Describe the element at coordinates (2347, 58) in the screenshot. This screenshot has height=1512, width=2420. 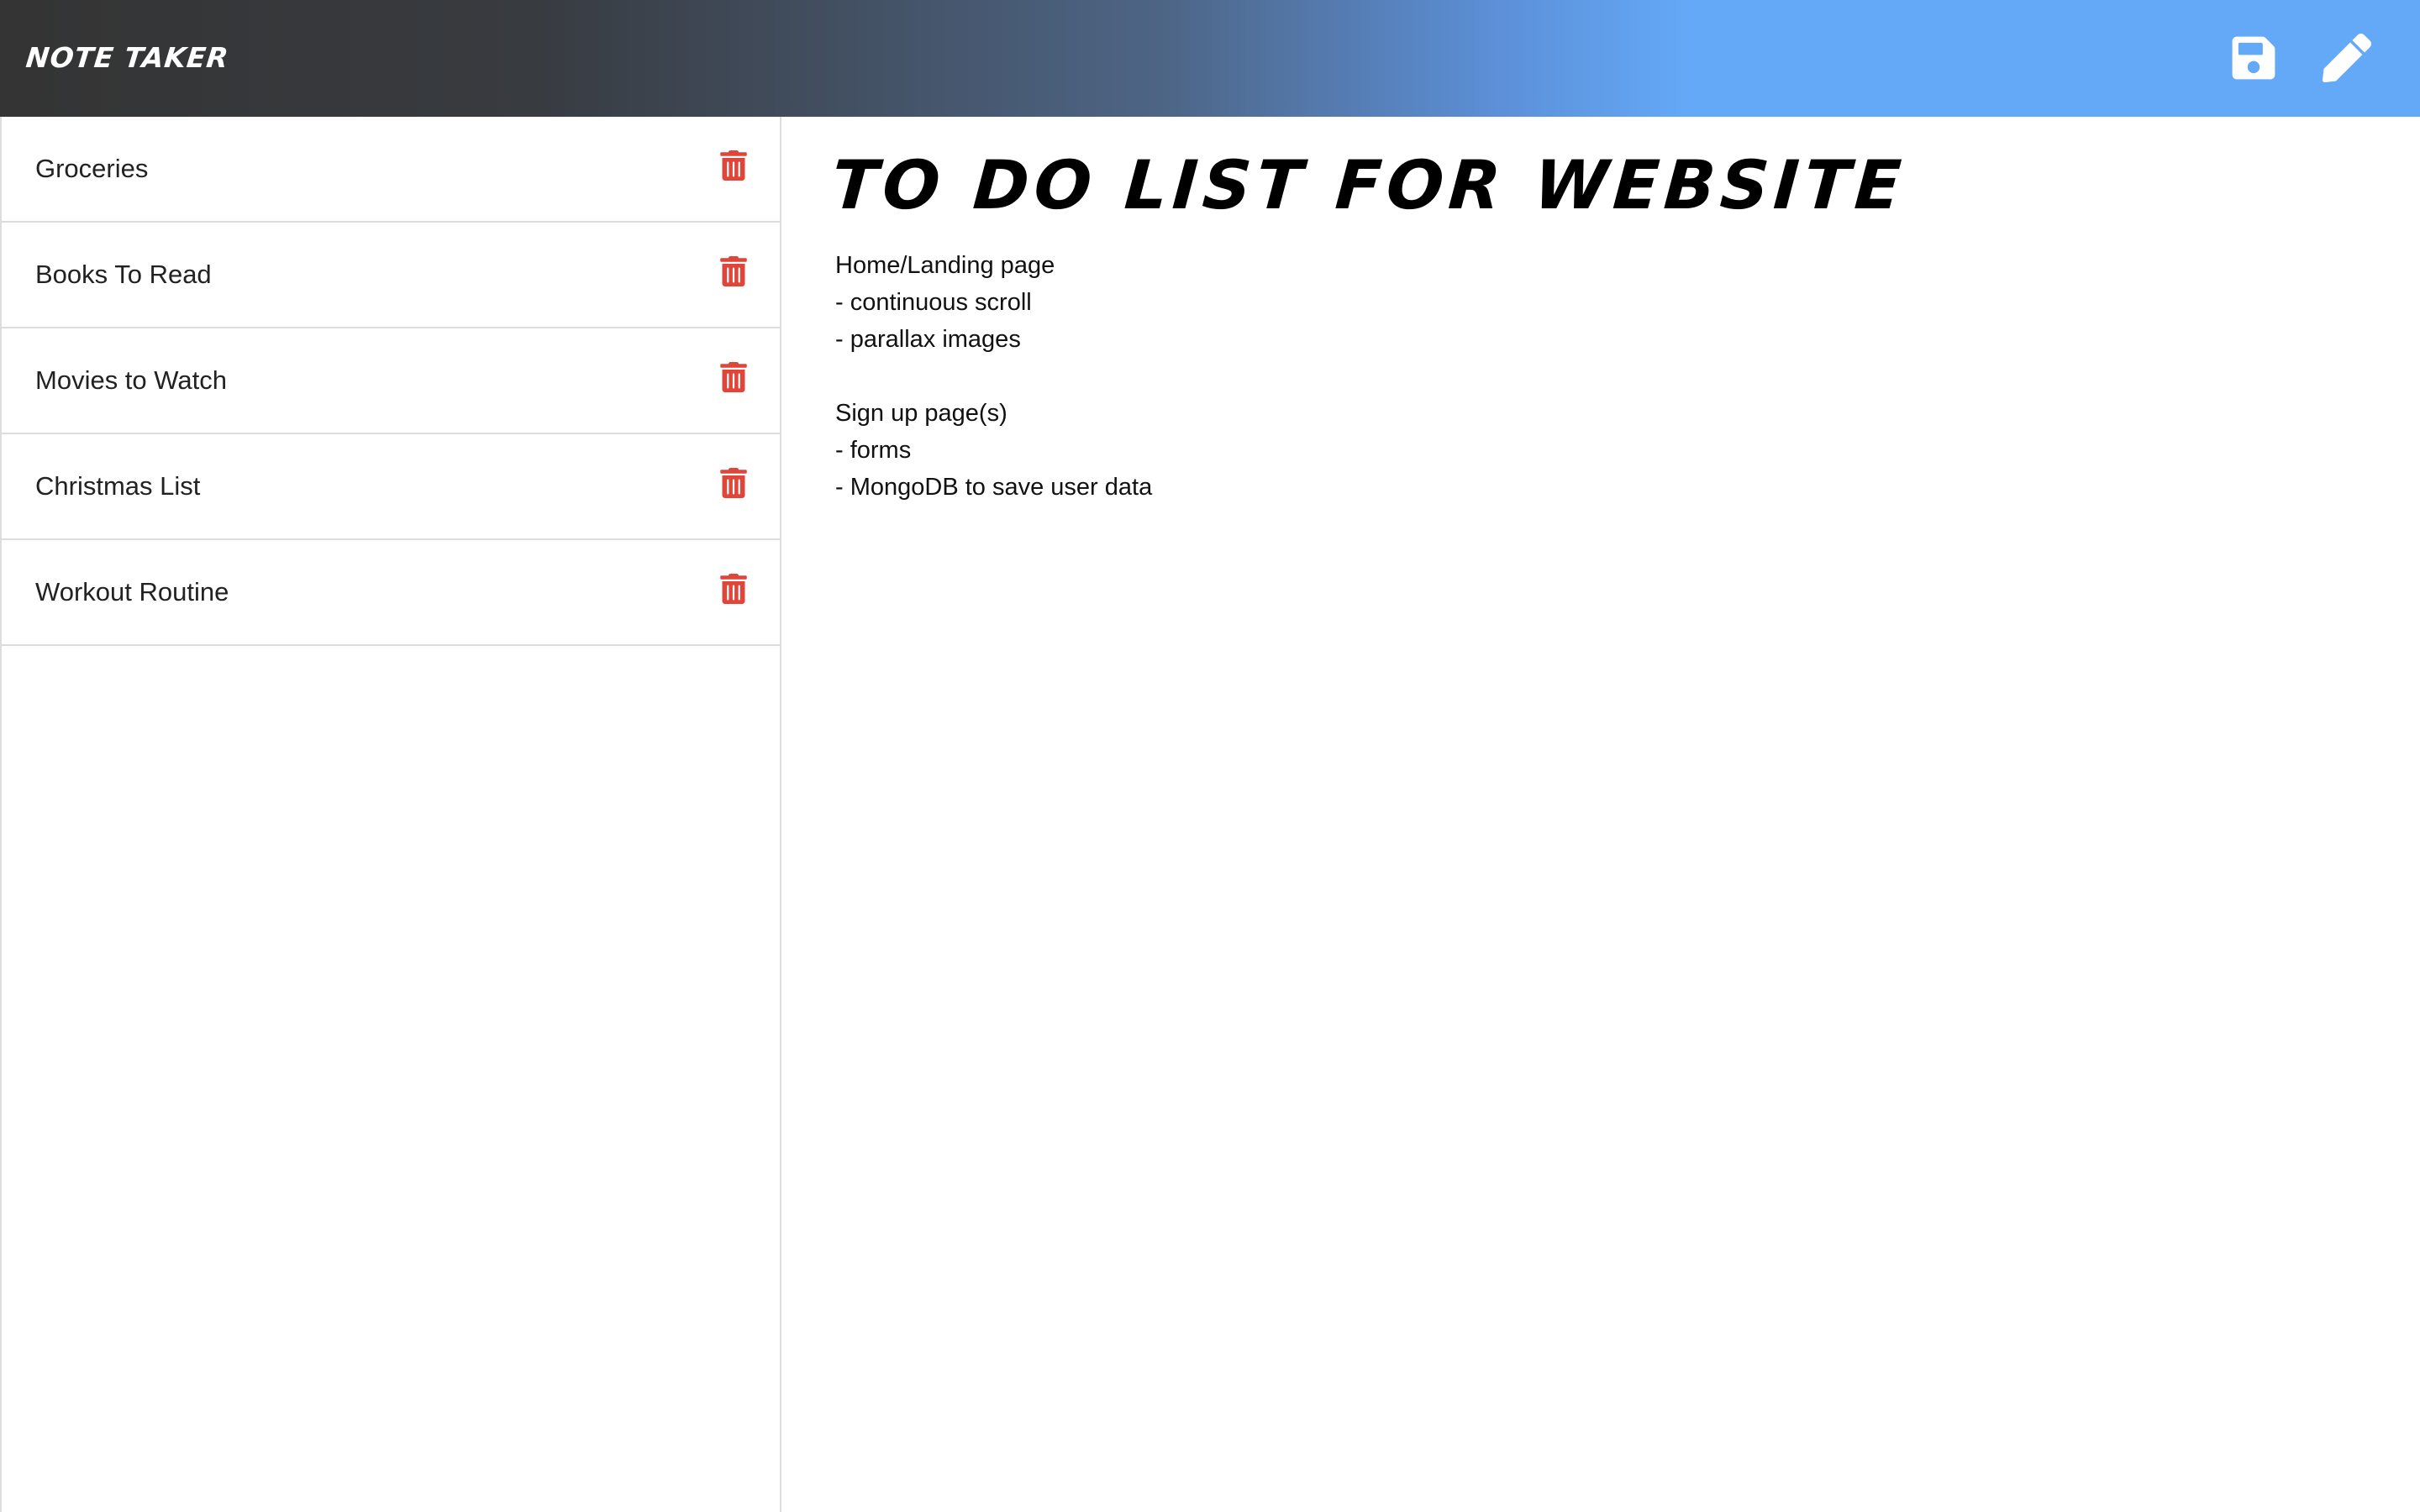
I see `new-note-pencil-icon` at that location.